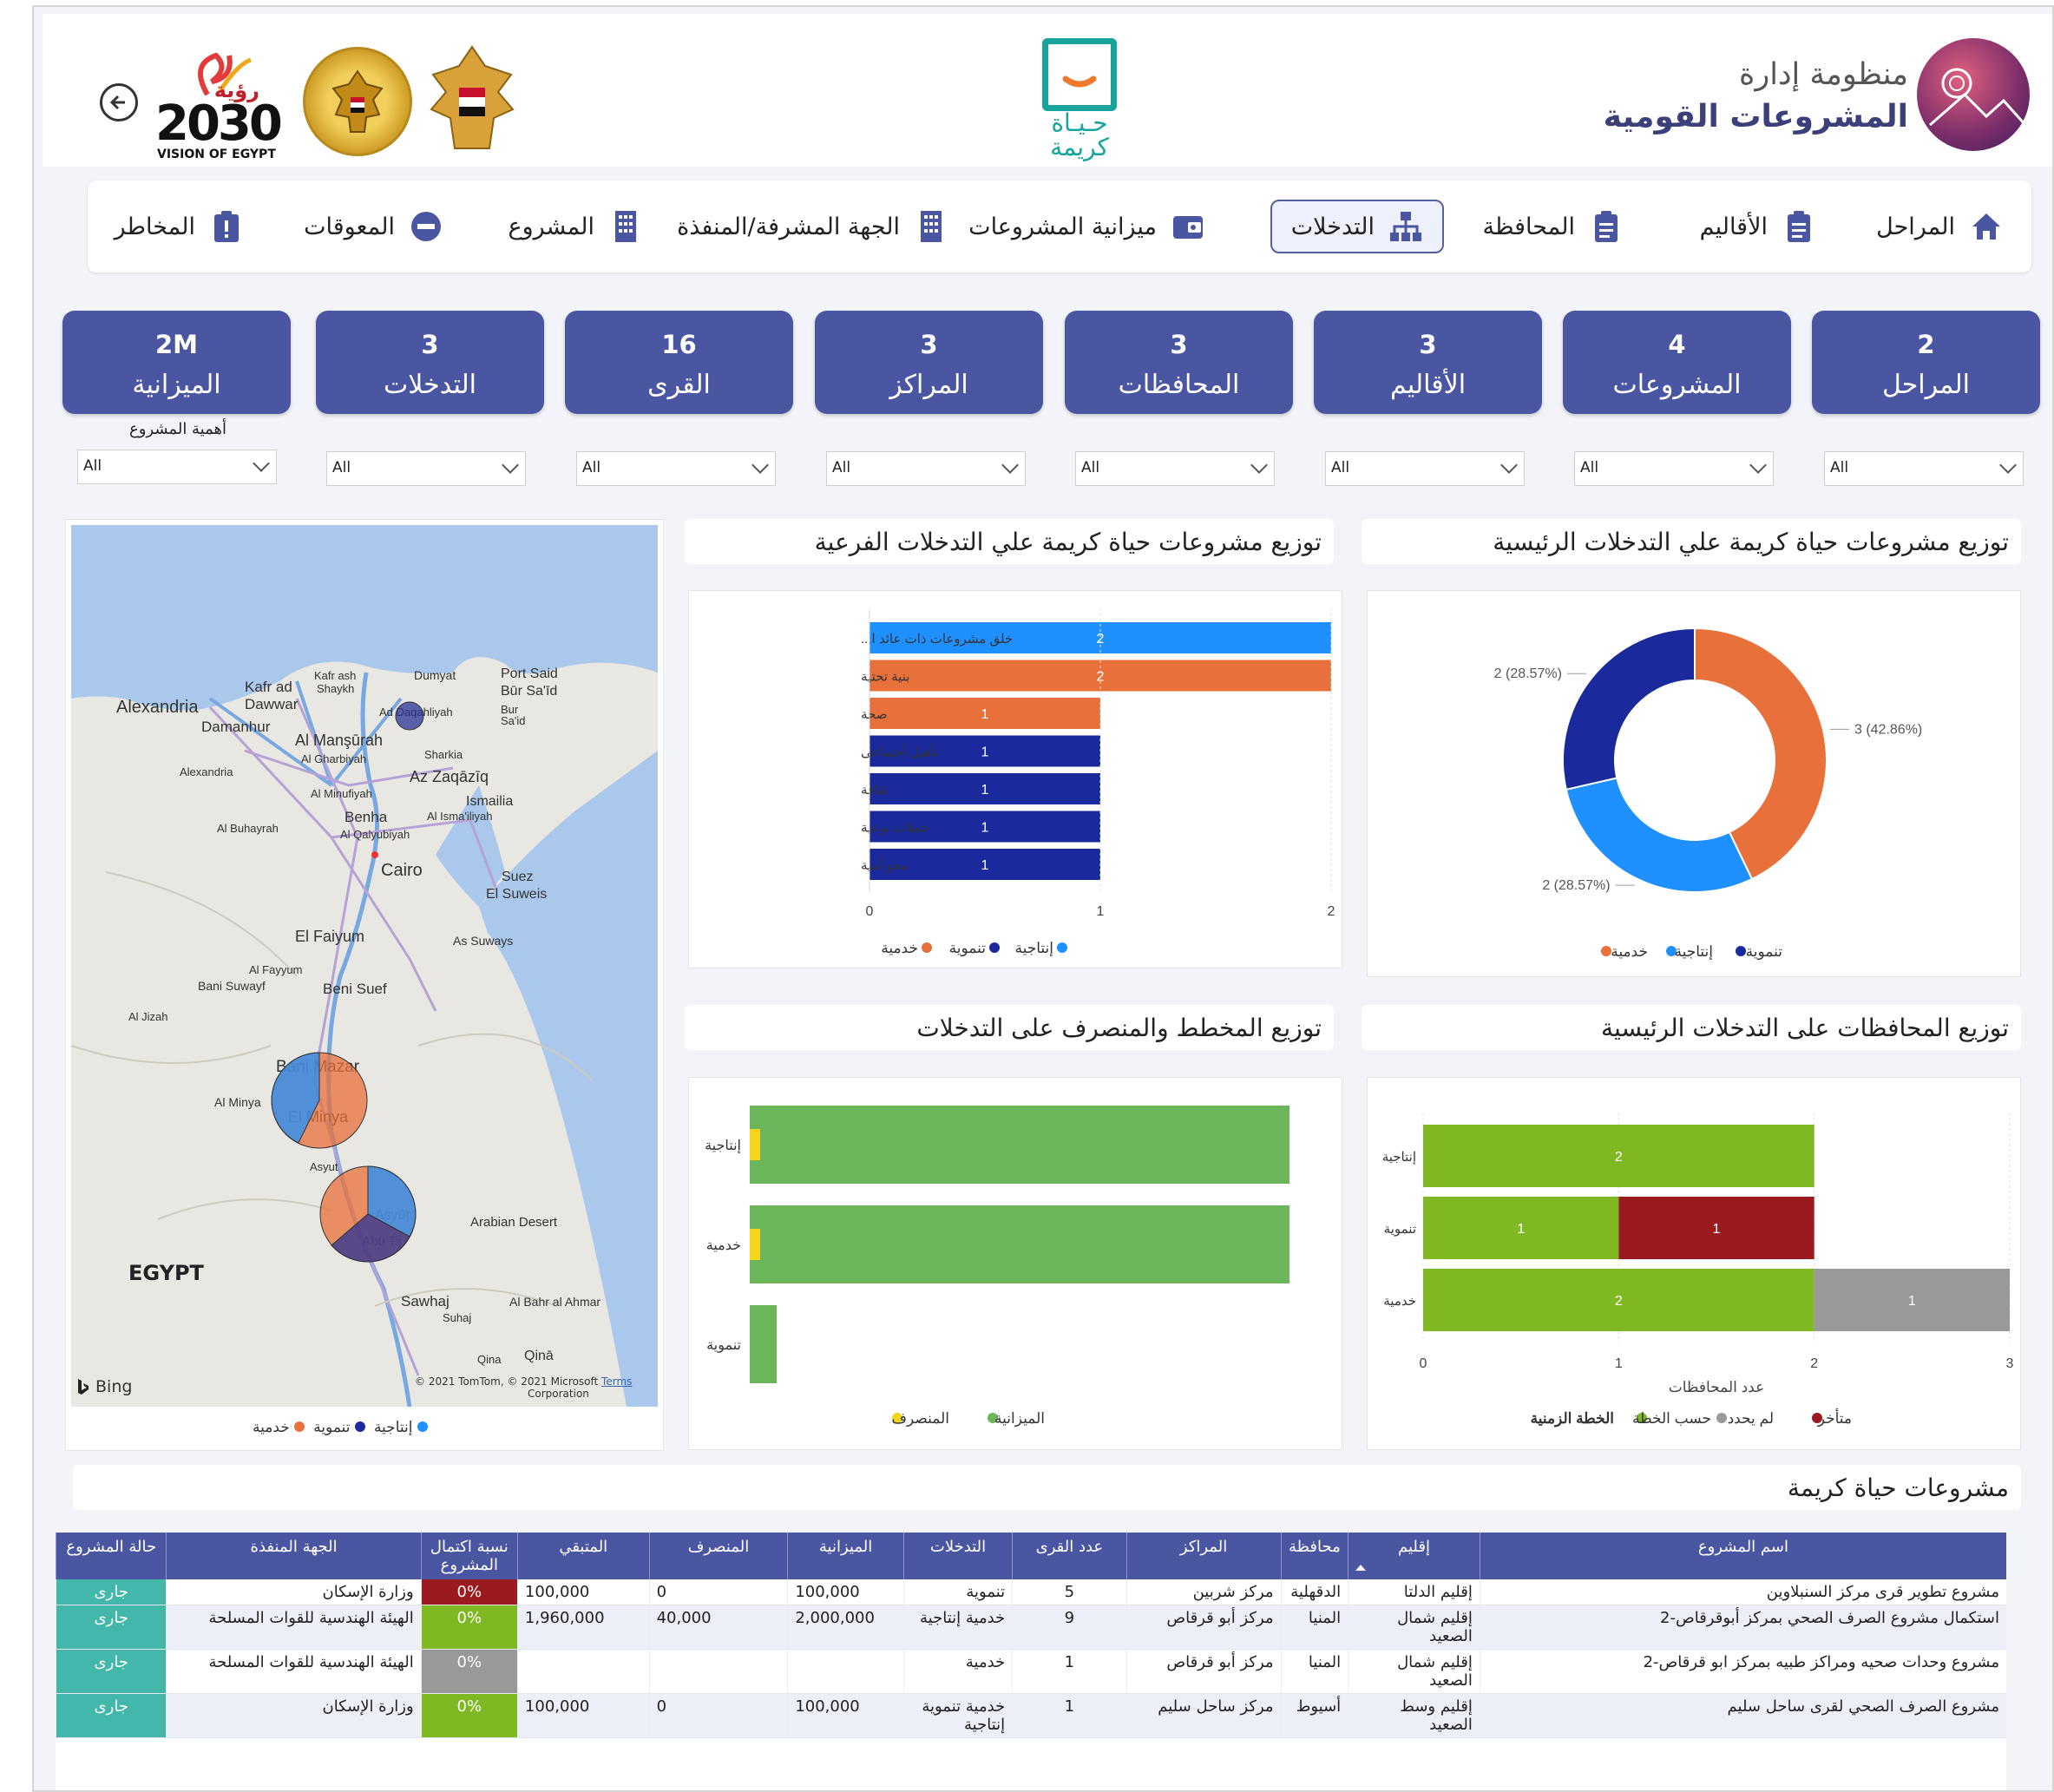 The image size is (2054, 1792). What do you see at coordinates (616, 1381) in the screenshot?
I see `map-terms-link: Terms` at bounding box center [616, 1381].